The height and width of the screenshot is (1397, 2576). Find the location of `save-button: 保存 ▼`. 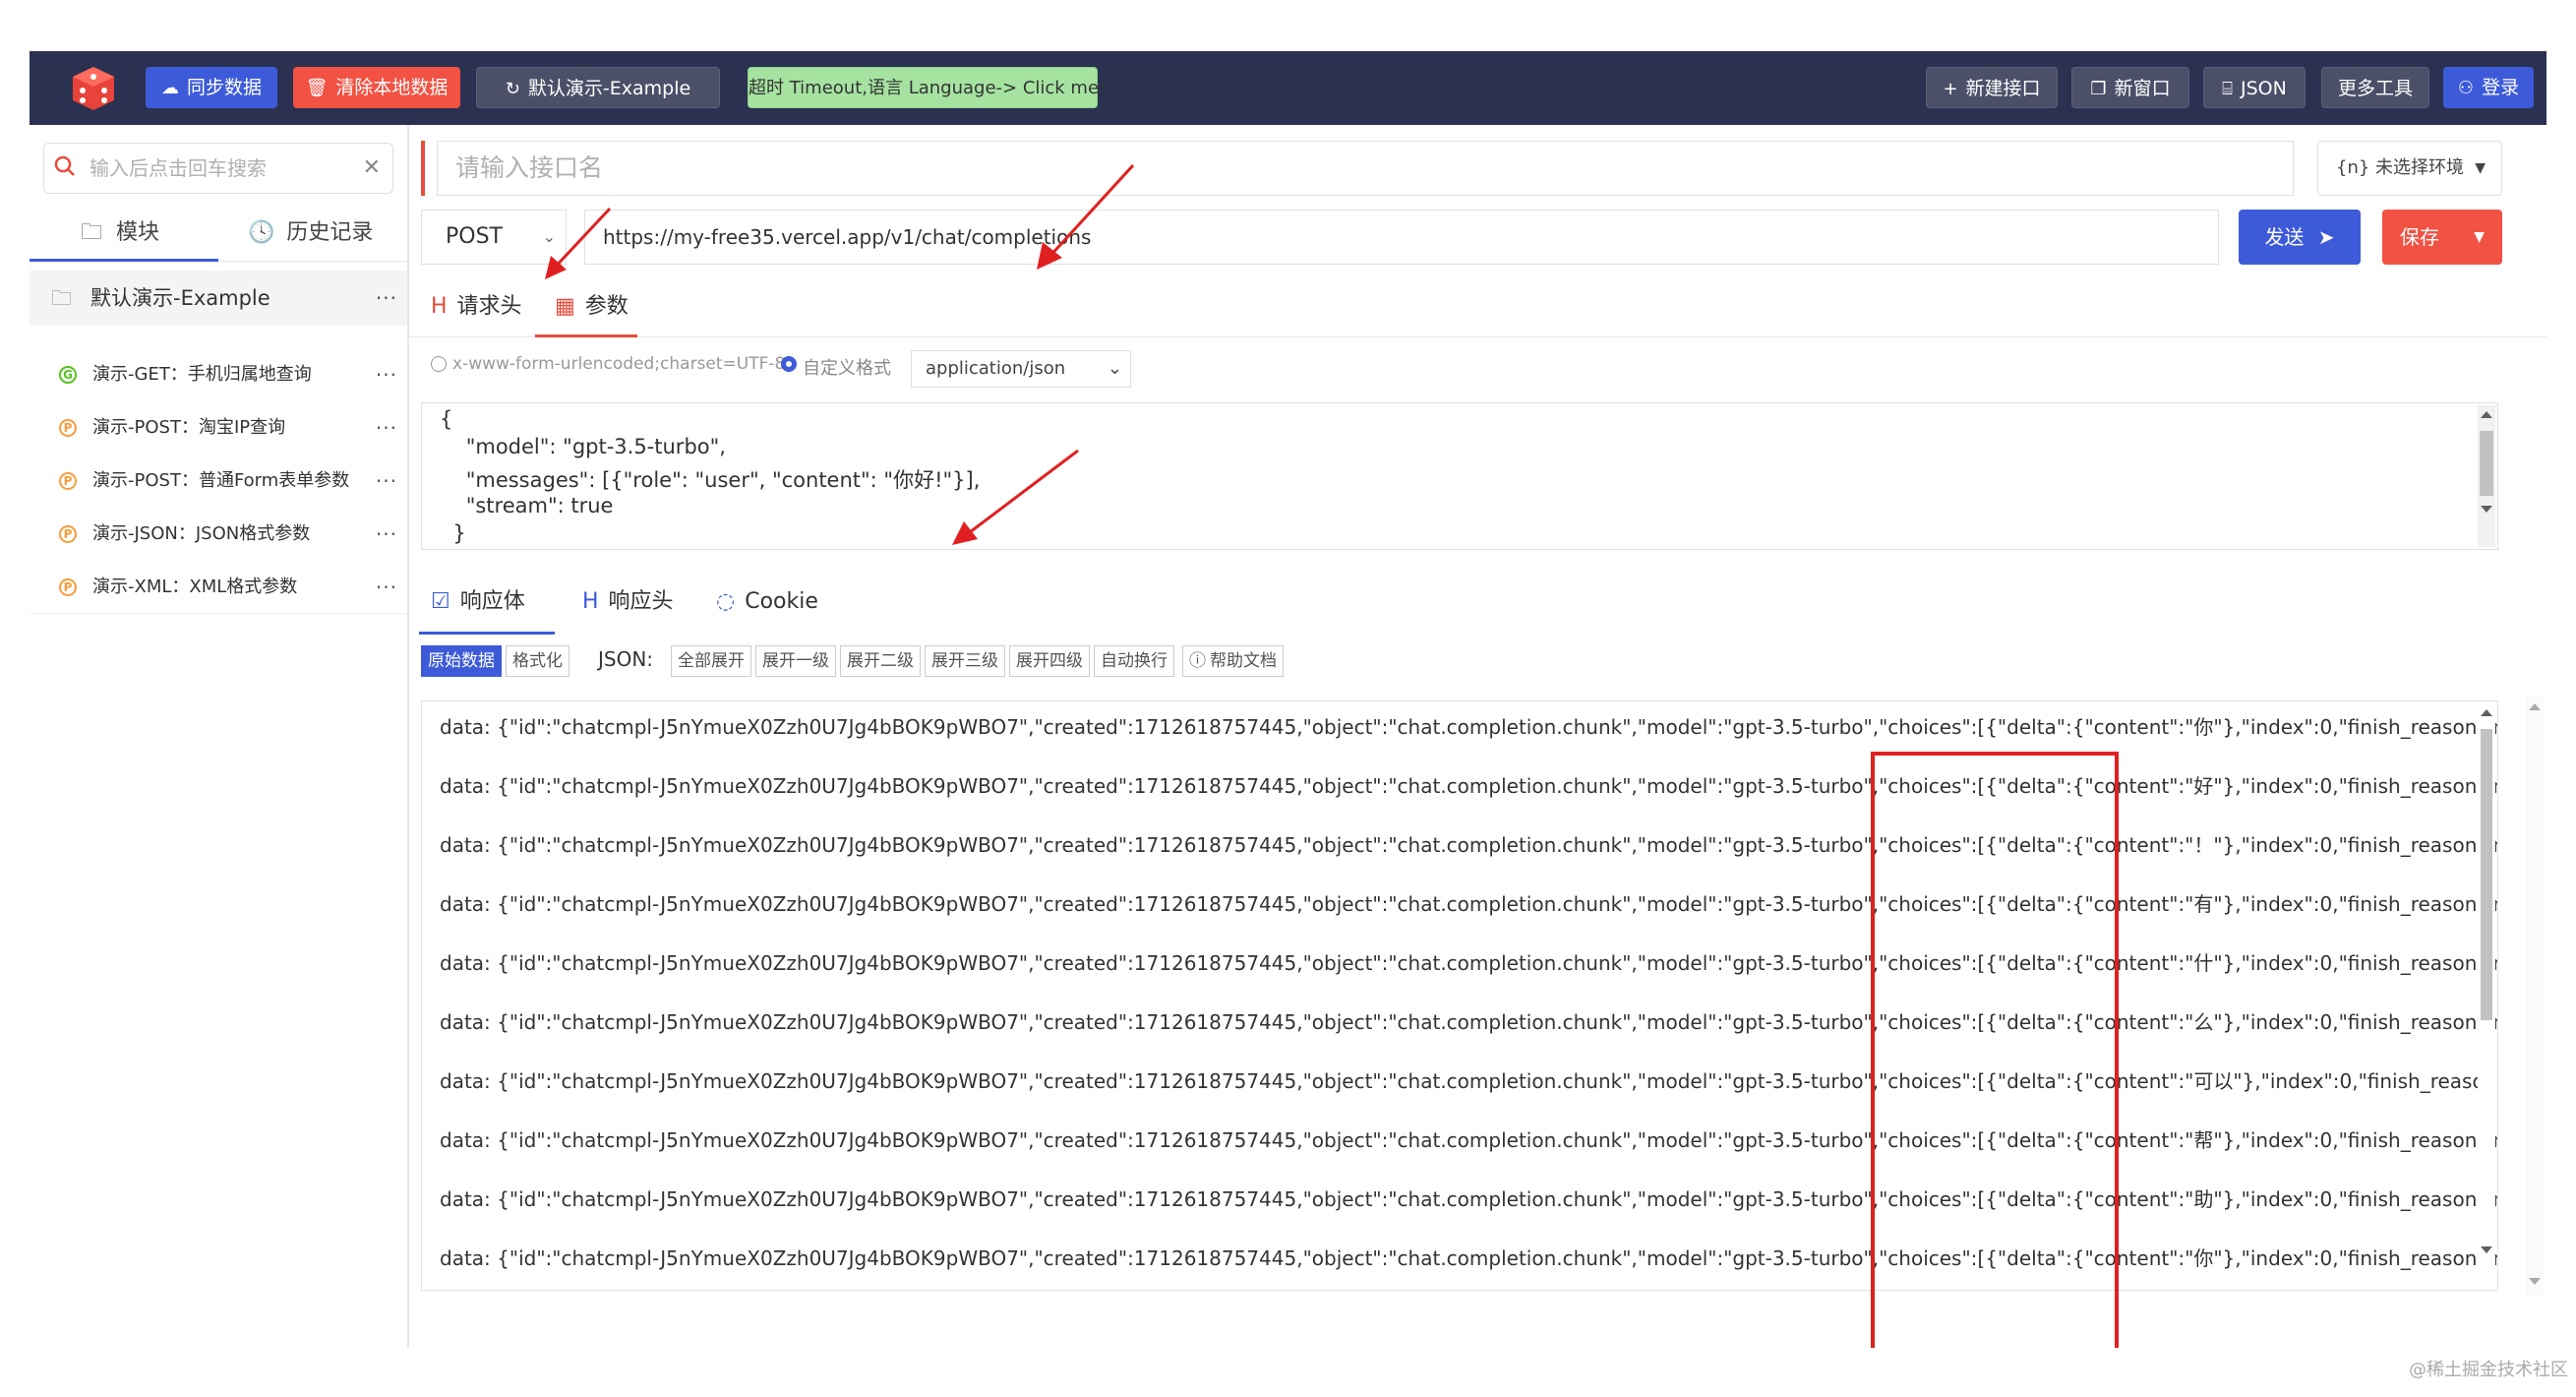

save-button: 保存 ▼ is located at coordinates (2442, 237).